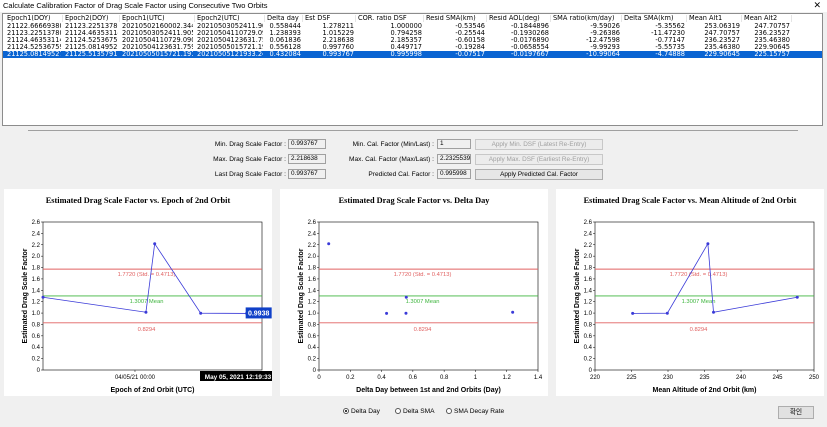 This screenshot has width=827, height=427. What do you see at coordinates (454, 144) in the screenshot?
I see `min-cal-field: 1` at bounding box center [454, 144].